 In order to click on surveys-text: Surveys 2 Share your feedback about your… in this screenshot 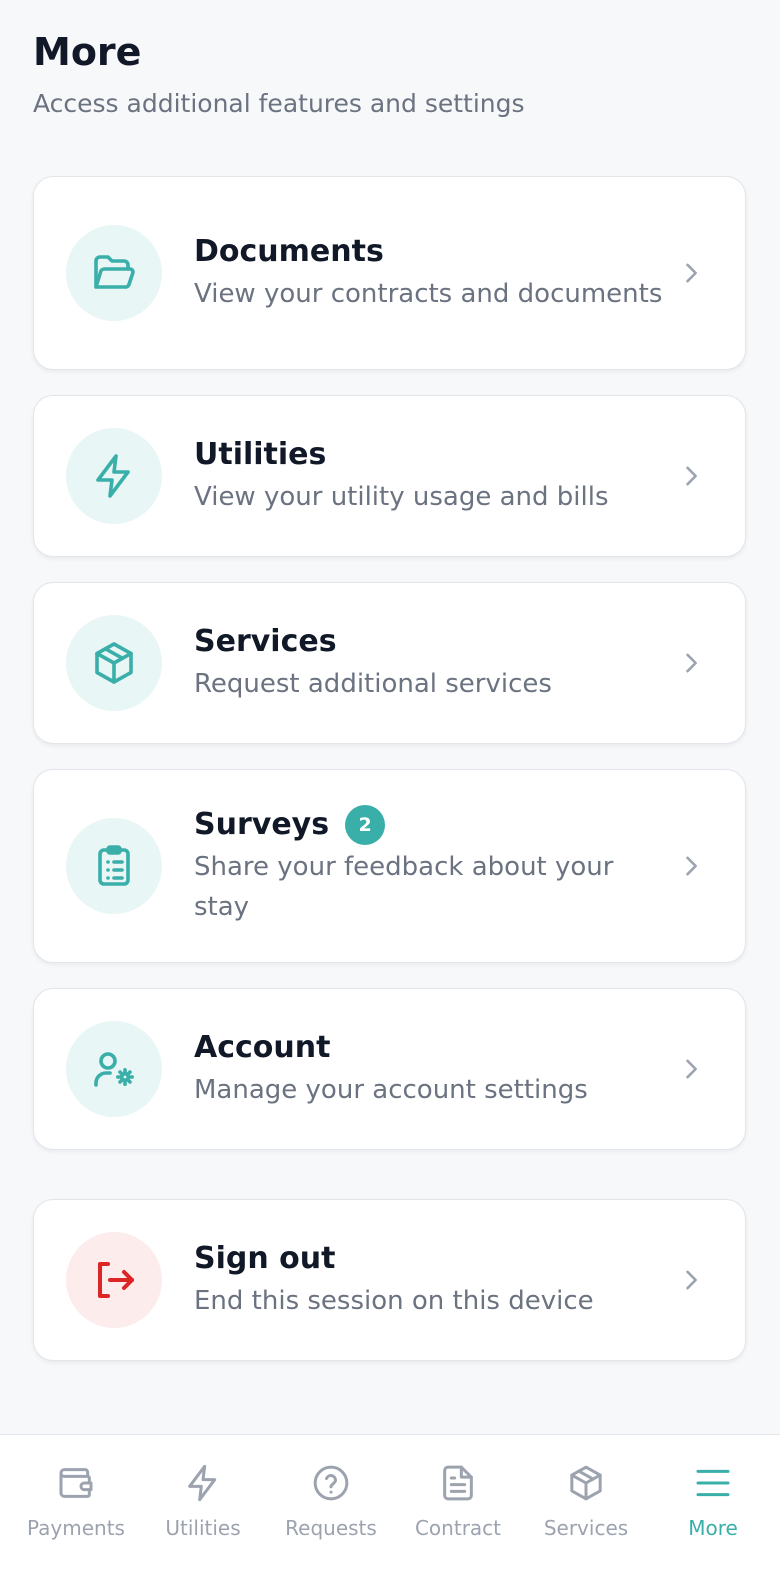, I will do `click(429, 866)`.